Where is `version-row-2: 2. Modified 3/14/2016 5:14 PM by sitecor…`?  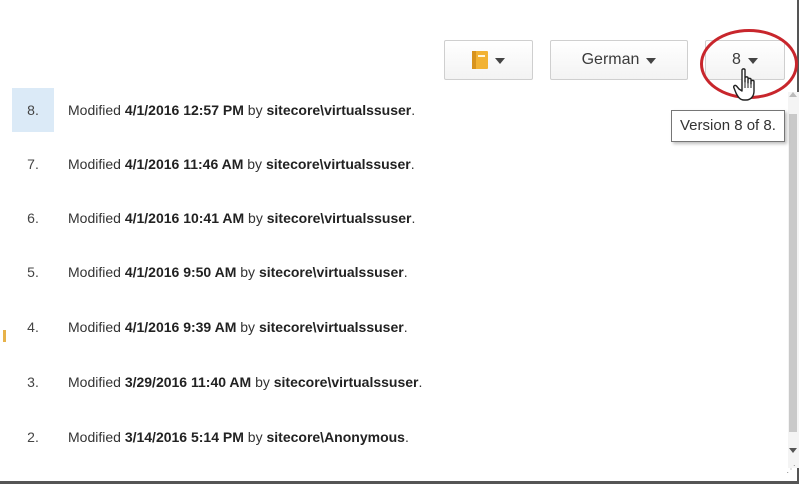 version-row-2: 2. Modified 3/14/2016 5:14 PM by sitecor… is located at coordinates (400, 437).